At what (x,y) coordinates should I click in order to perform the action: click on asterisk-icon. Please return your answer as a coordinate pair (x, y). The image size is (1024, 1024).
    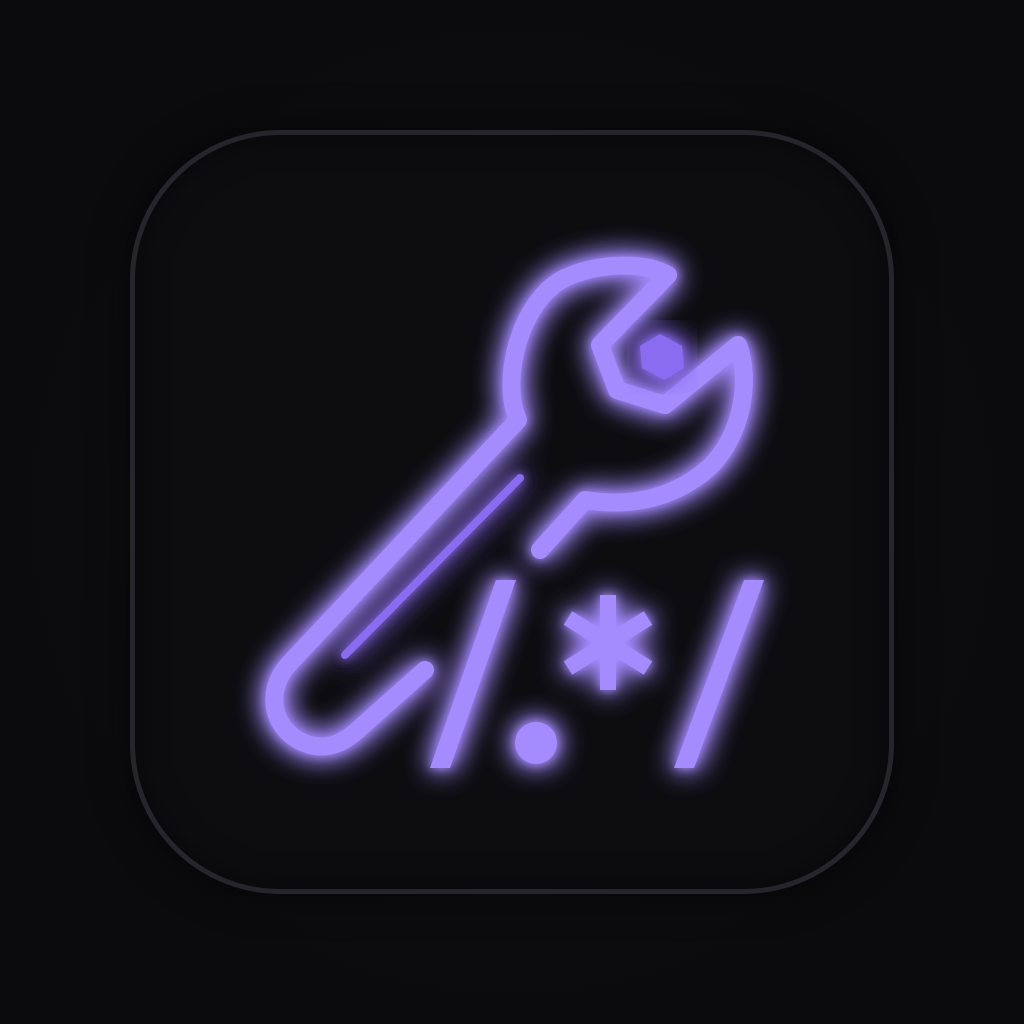
    Looking at the image, I should click on (608, 642).